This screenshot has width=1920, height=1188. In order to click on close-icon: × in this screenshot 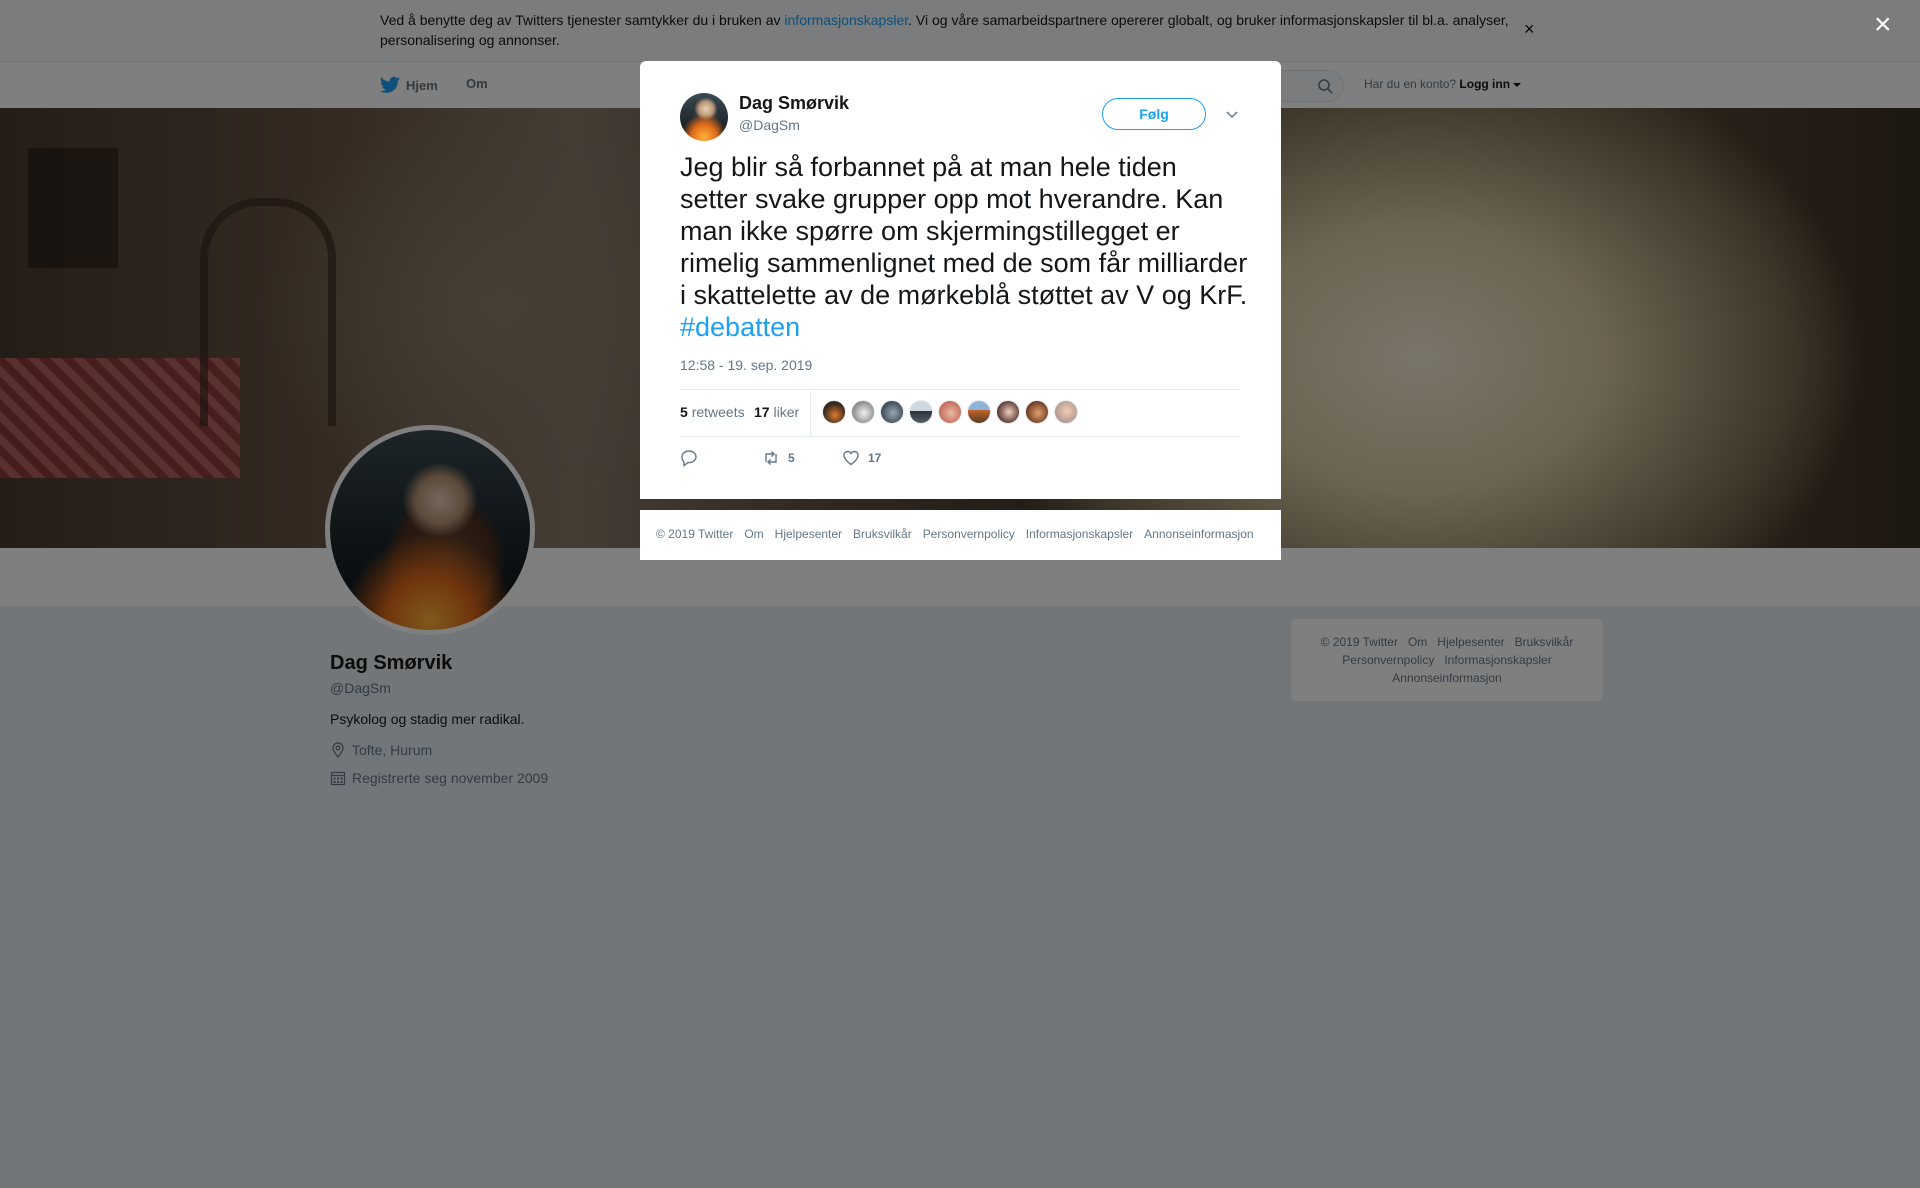, I will do `click(1883, 25)`.